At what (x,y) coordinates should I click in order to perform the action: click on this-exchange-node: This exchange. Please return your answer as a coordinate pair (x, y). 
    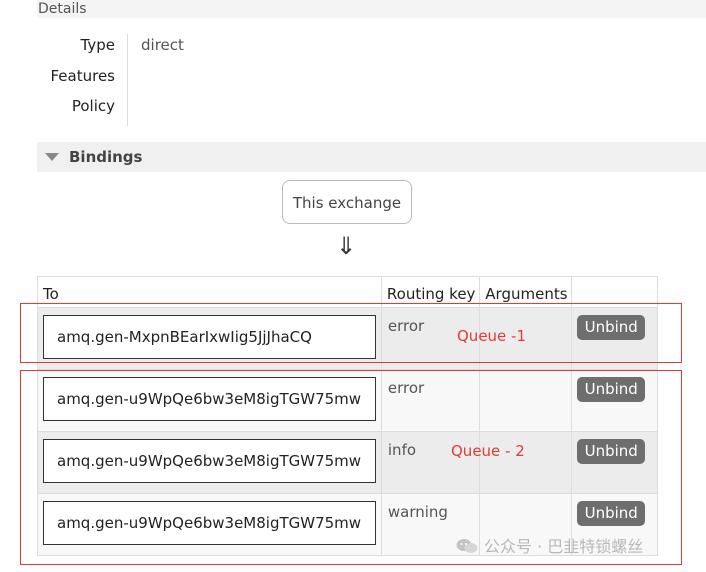
    Looking at the image, I should click on (347, 202).